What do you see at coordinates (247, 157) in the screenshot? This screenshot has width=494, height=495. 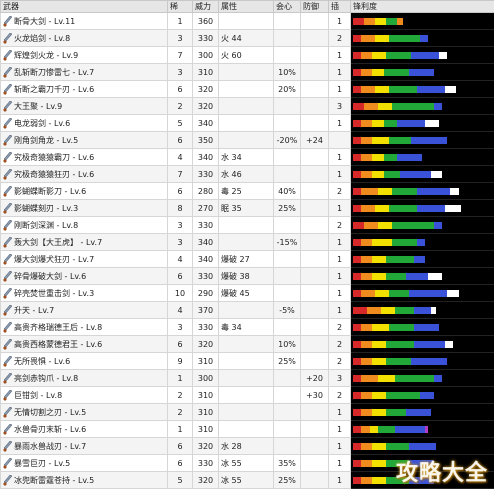 I see `table-row: 究极奇猿猿霸刀 - Lv.6 4 340 水 34 1` at bounding box center [247, 157].